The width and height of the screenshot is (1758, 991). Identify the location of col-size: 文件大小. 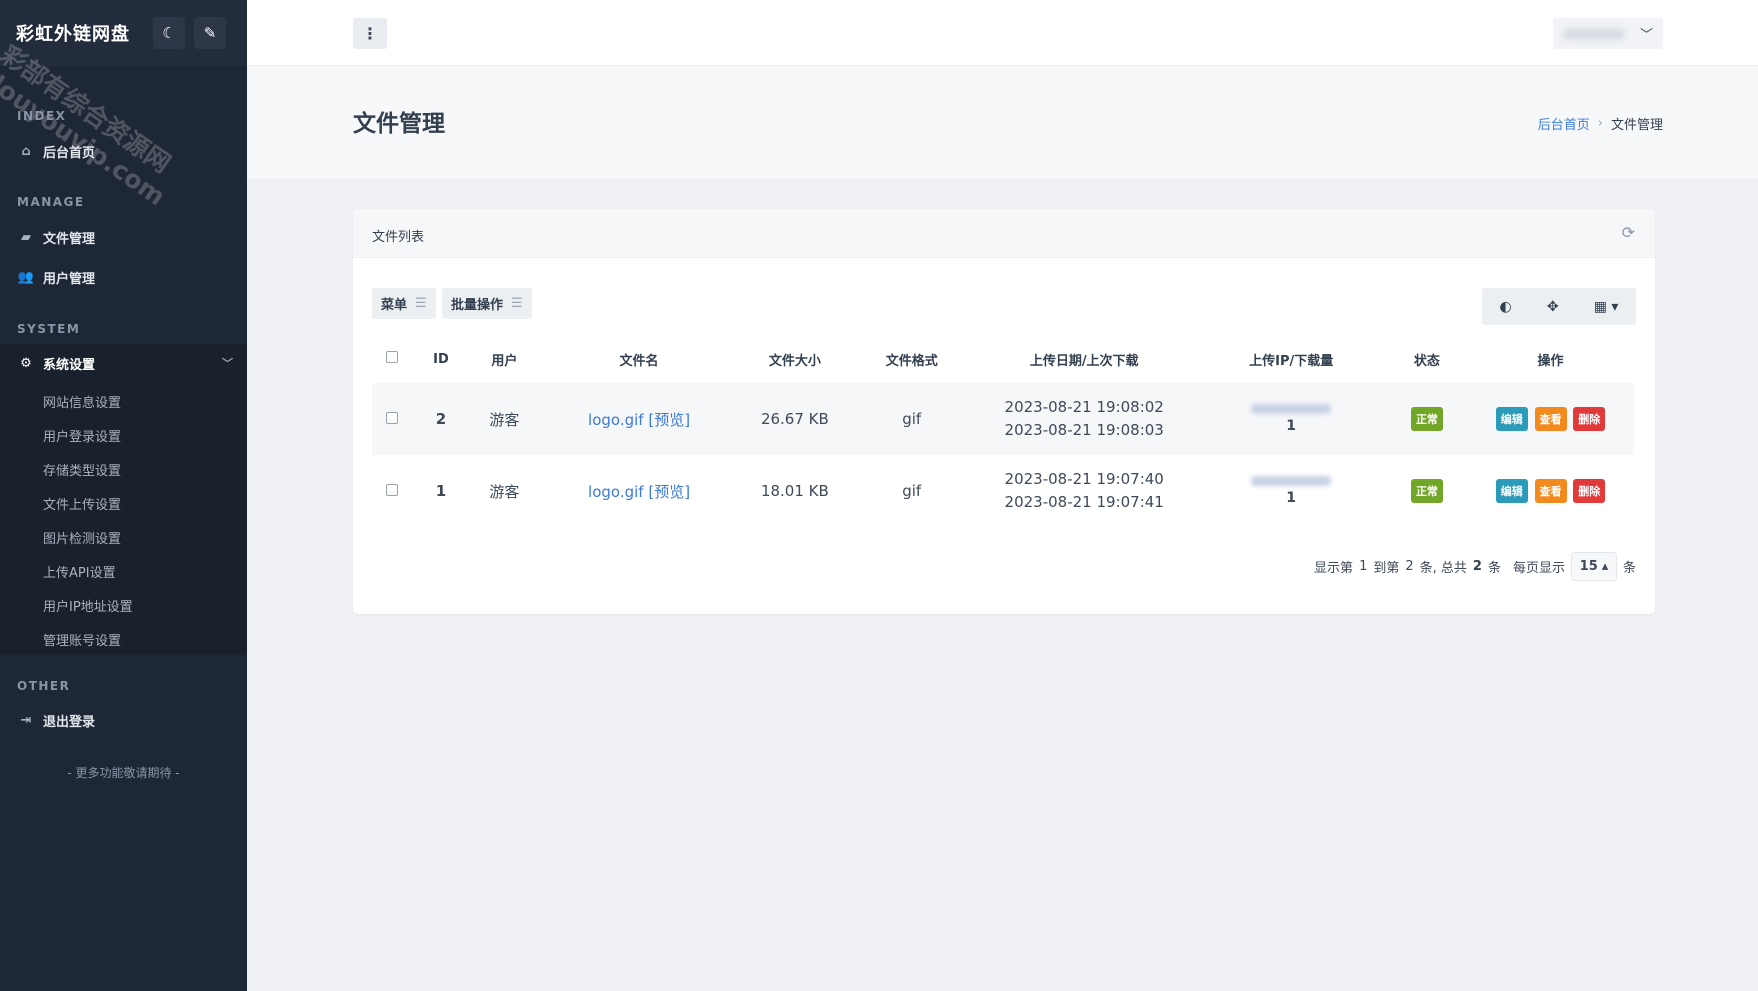
(794, 359).